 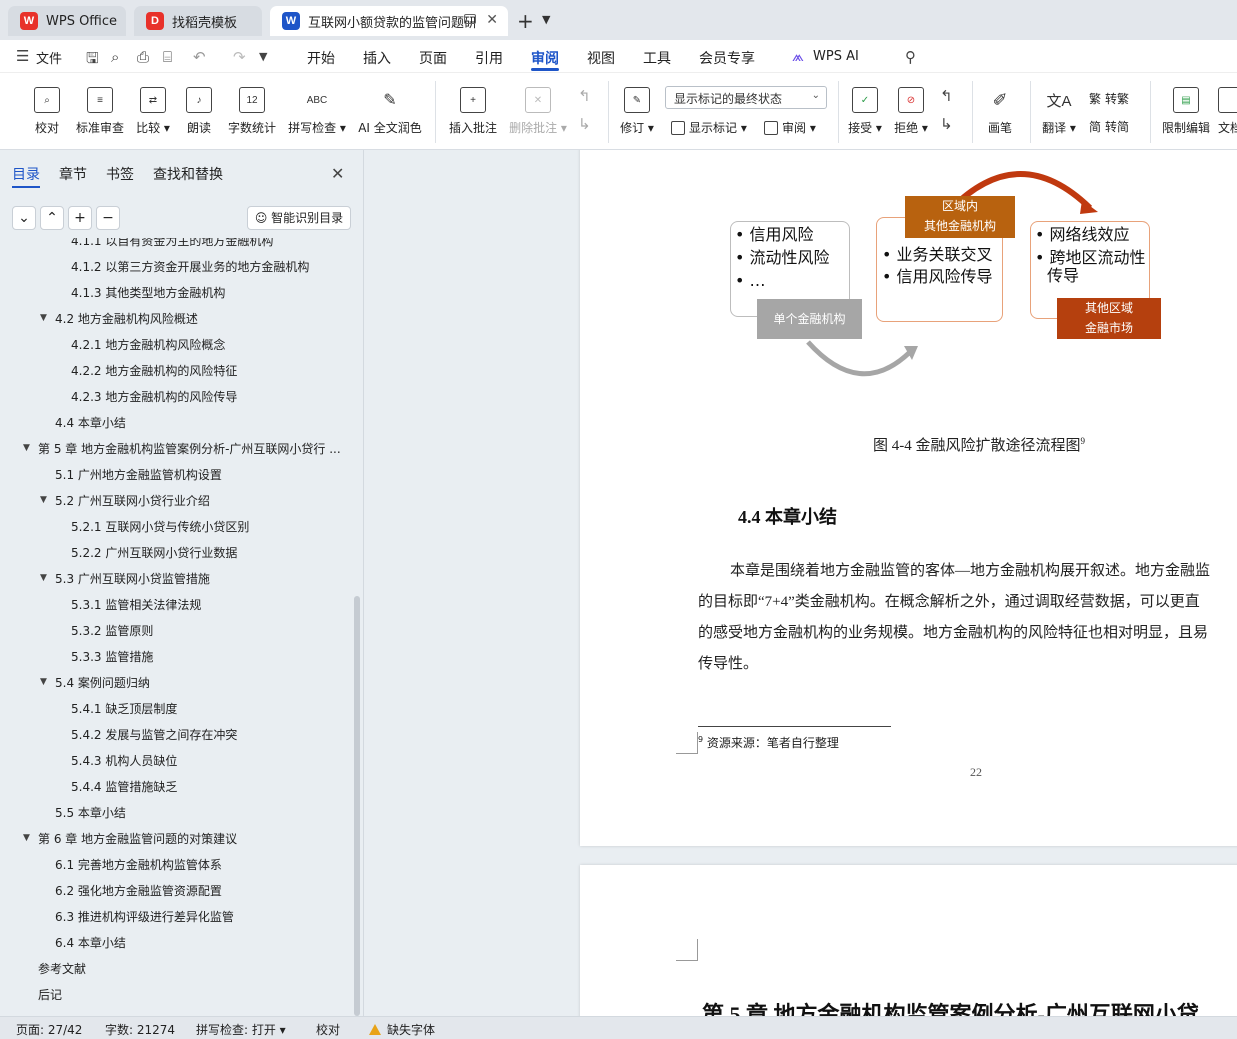 What do you see at coordinates (138, 864) in the screenshot?
I see `toc-item: 6.1 完善地方金融机构监管体系` at bounding box center [138, 864].